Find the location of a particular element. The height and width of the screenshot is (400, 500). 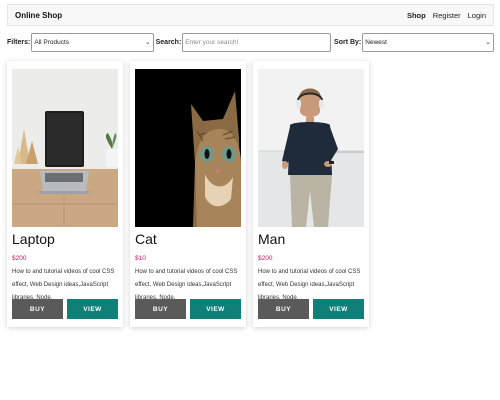

filters-label: Filters: is located at coordinates (19, 42).